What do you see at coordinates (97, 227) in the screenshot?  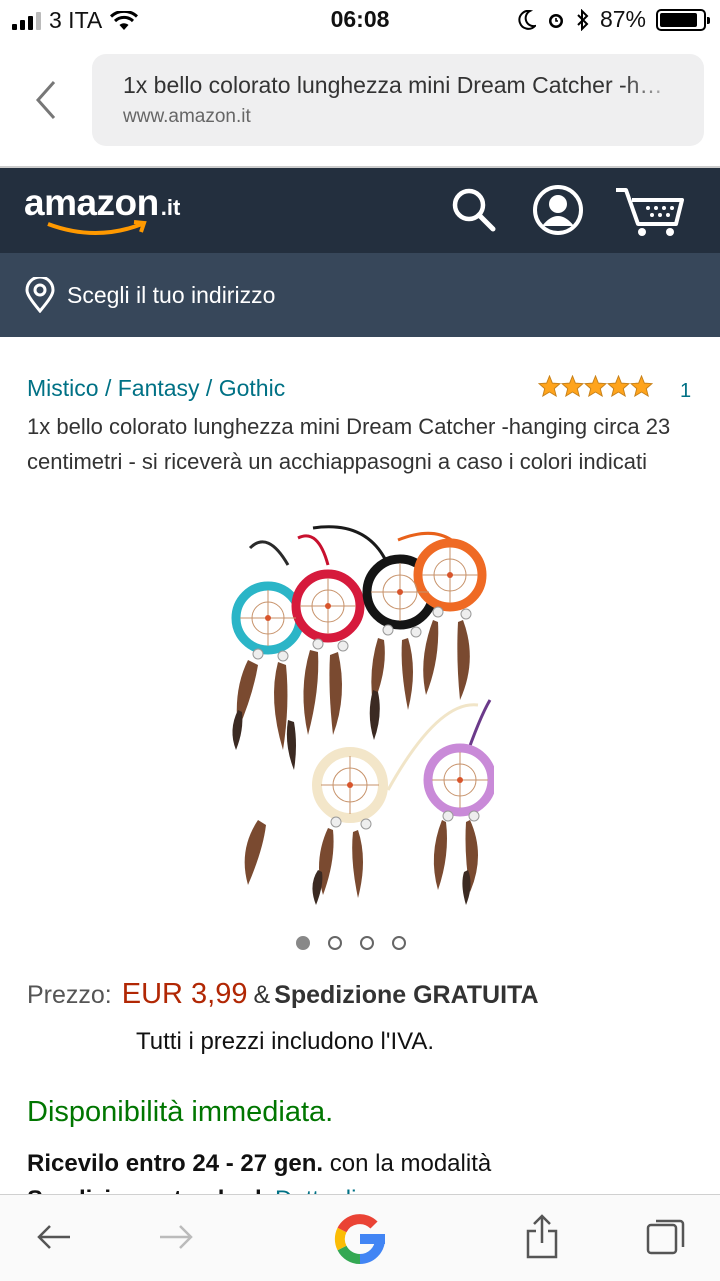 I see `smile-arrow-icon` at bounding box center [97, 227].